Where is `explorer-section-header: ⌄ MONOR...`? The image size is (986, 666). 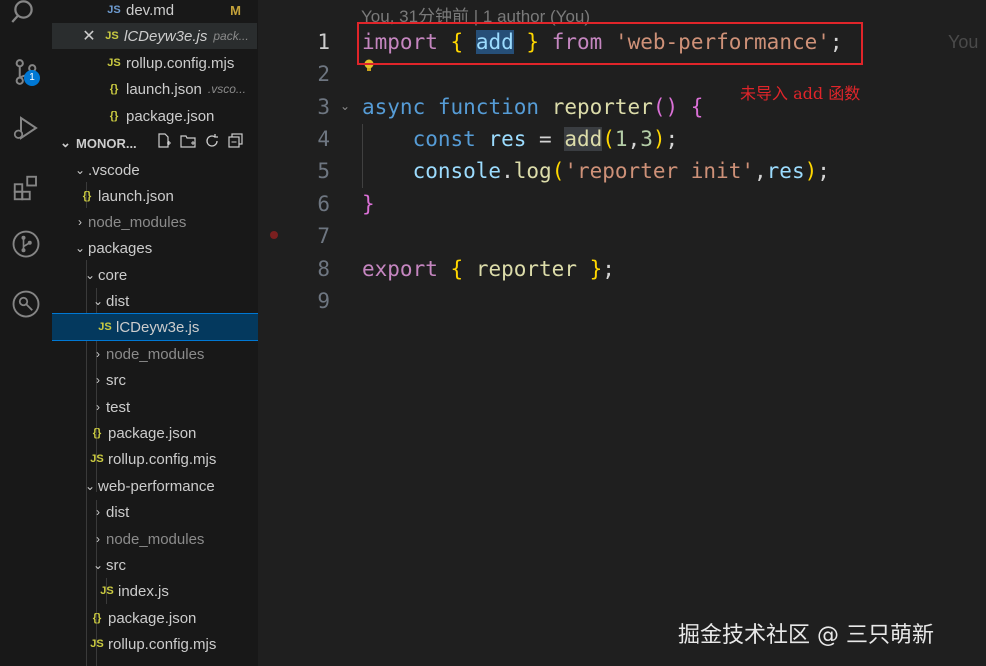 explorer-section-header: ⌄ MONOR... is located at coordinates (154, 143).